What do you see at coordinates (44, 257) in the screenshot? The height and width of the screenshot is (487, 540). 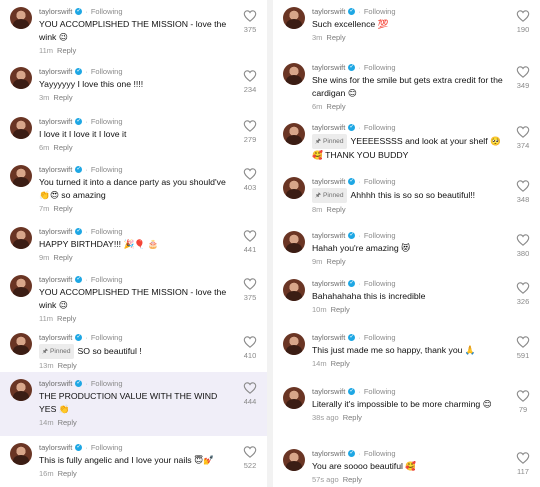 I see `timestamp: 9m` at bounding box center [44, 257].